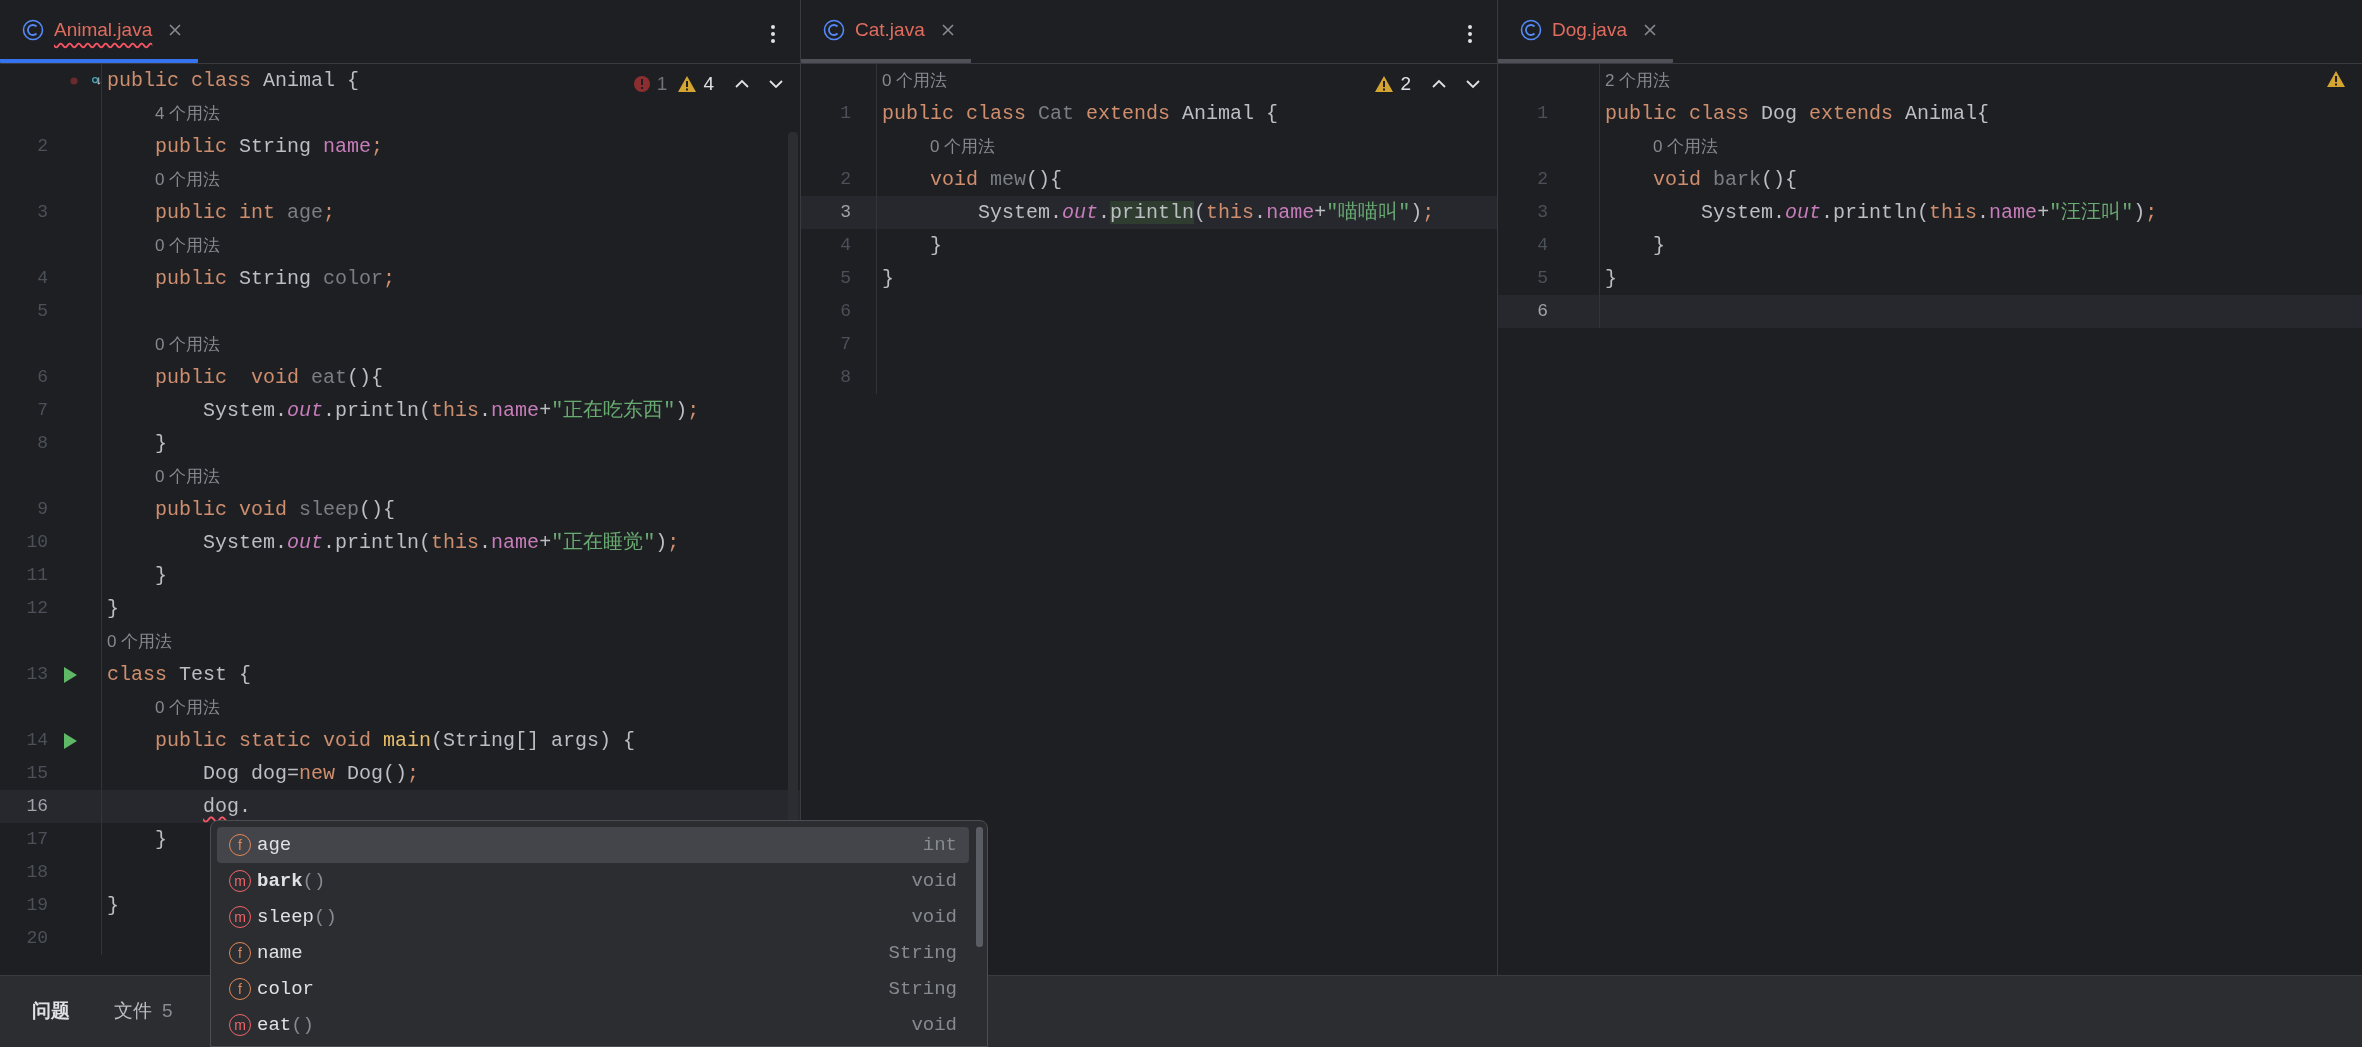 The height and width of the screenshot is (1047, 2362). Describe the element at coordinates (593, 917) in the screenshot. I see `completion-item: m sleep() void` at that location.